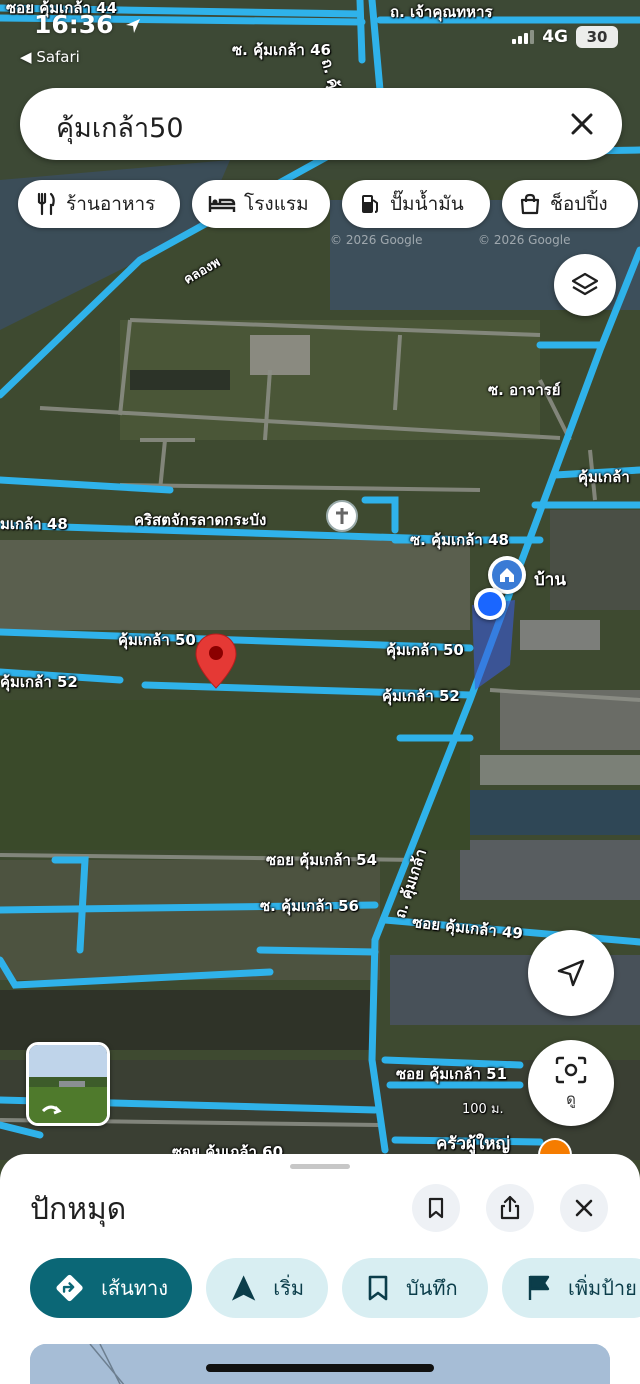 This screenshot has width=640, height=1384. I want to click on chip-shopping: ช็อปปิ้ง, so click(570, 204).